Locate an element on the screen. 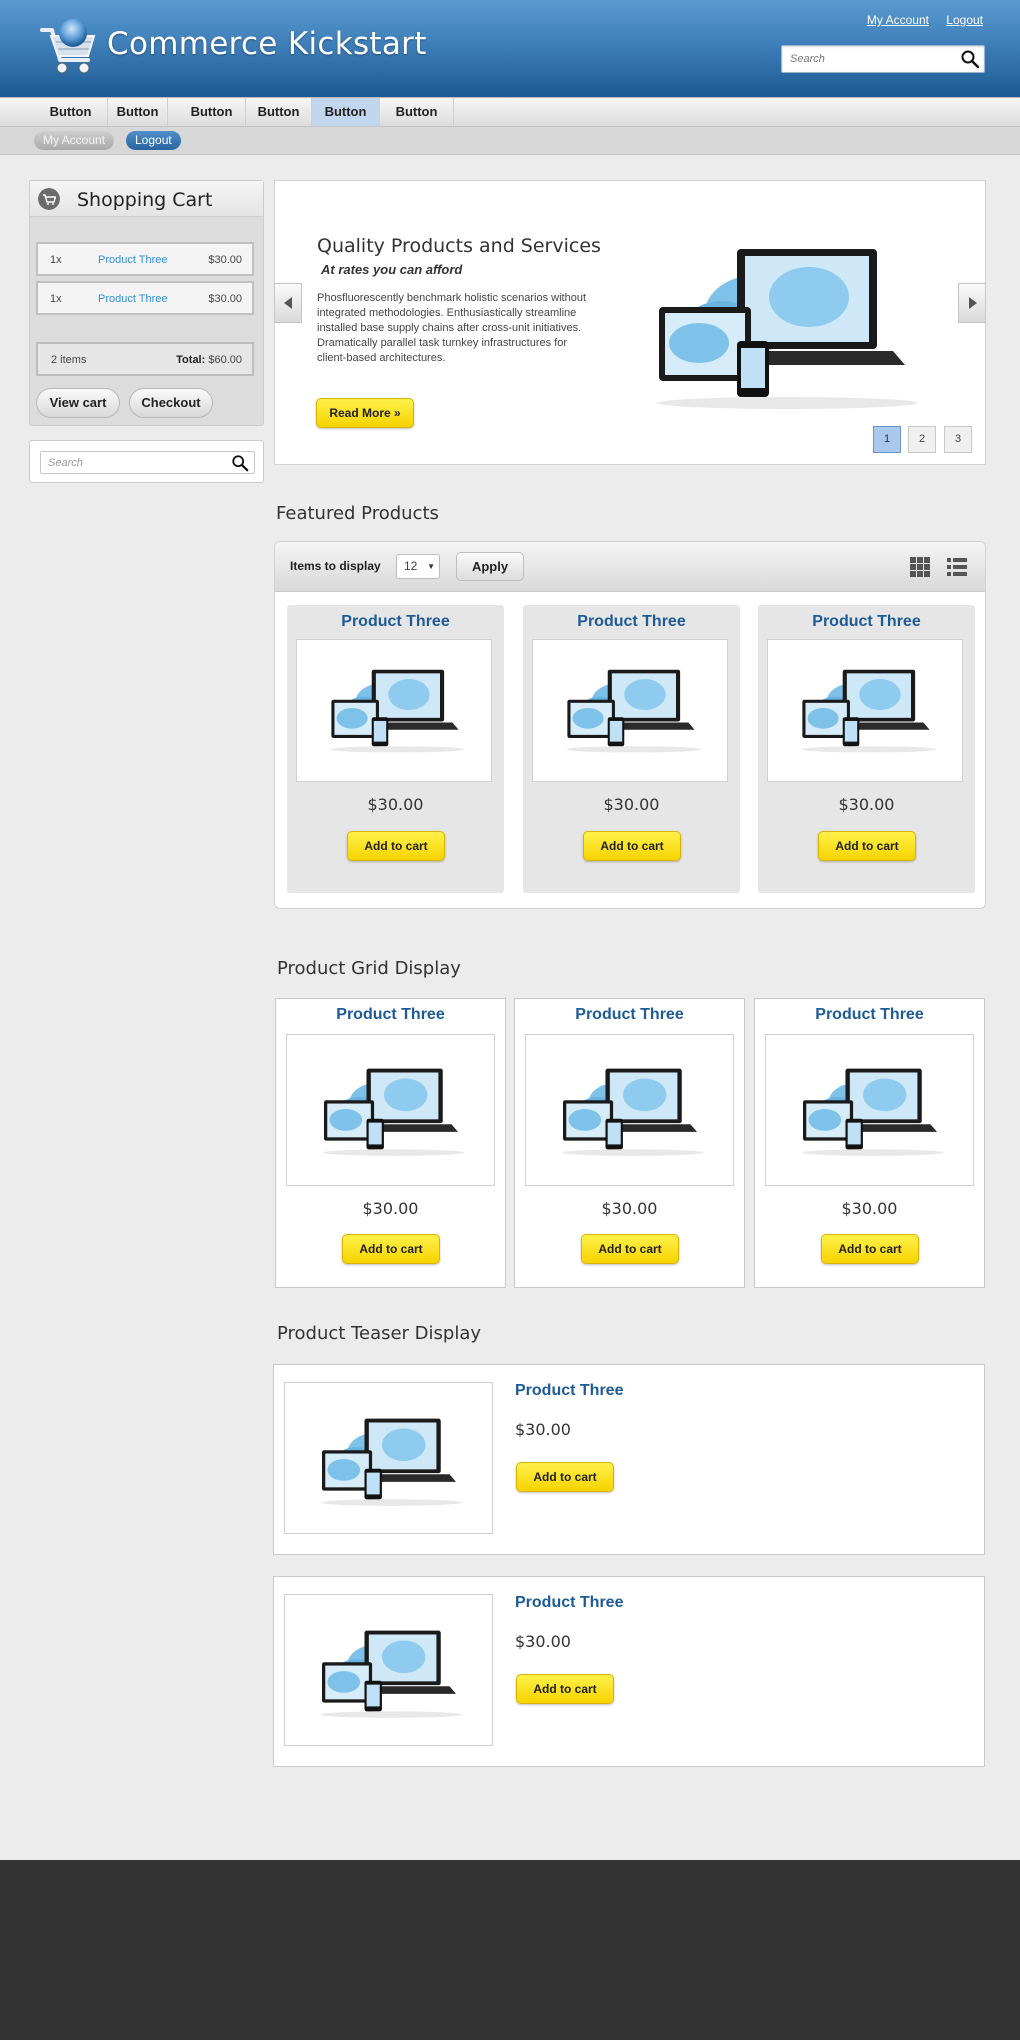 The height and width of the screenshot is (2040, 1020). shopping-cart-logo-icon is located at coordinates (67, 49).